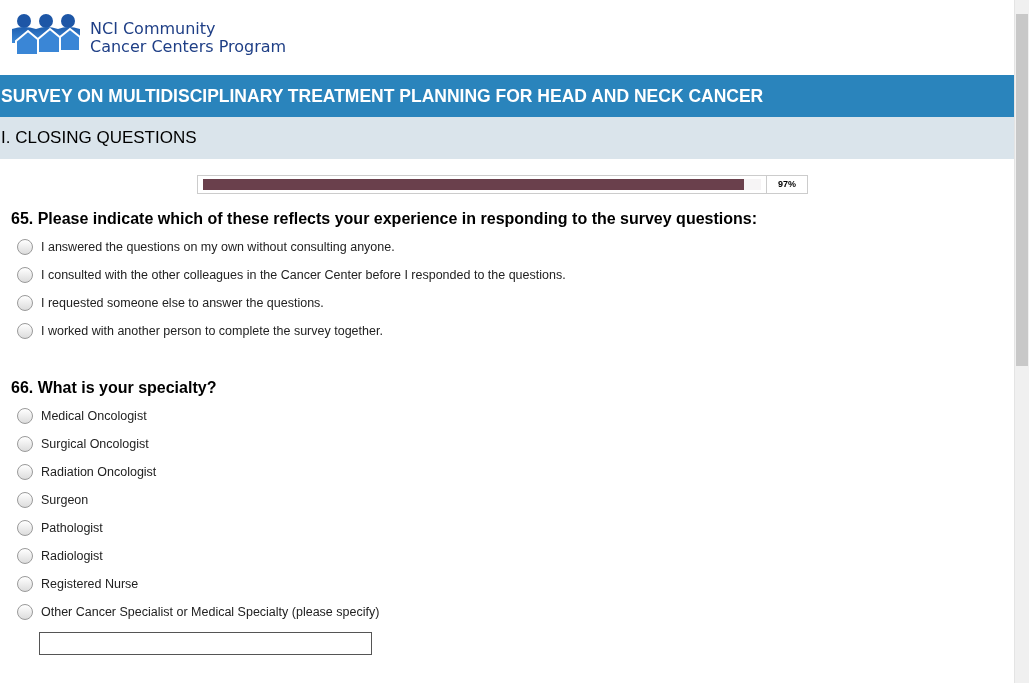 This screenshot has width=1029, height=683. Describe the element at coordinates (46, 34) in the screenshot. I see `people-logo-icon` at that location.